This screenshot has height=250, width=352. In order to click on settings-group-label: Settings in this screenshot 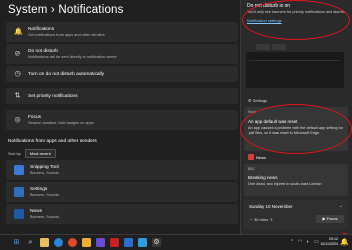, I will do `click(260, 100)`.